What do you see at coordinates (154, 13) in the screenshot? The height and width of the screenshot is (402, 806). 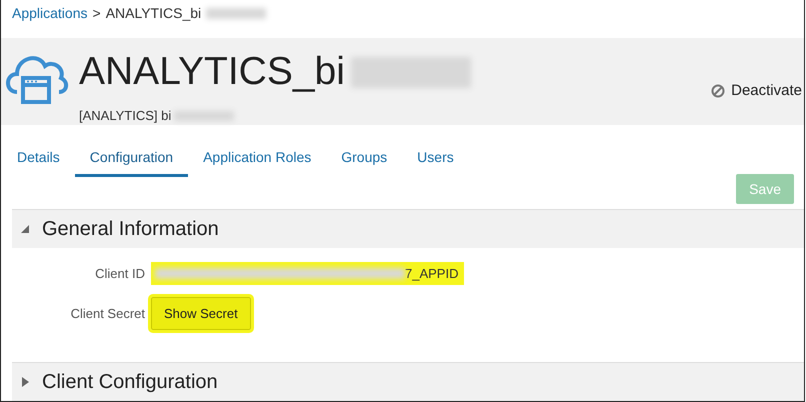 I see `breadcrumb-current: ANALYTICS_bi` at bounding box center [154, 13].